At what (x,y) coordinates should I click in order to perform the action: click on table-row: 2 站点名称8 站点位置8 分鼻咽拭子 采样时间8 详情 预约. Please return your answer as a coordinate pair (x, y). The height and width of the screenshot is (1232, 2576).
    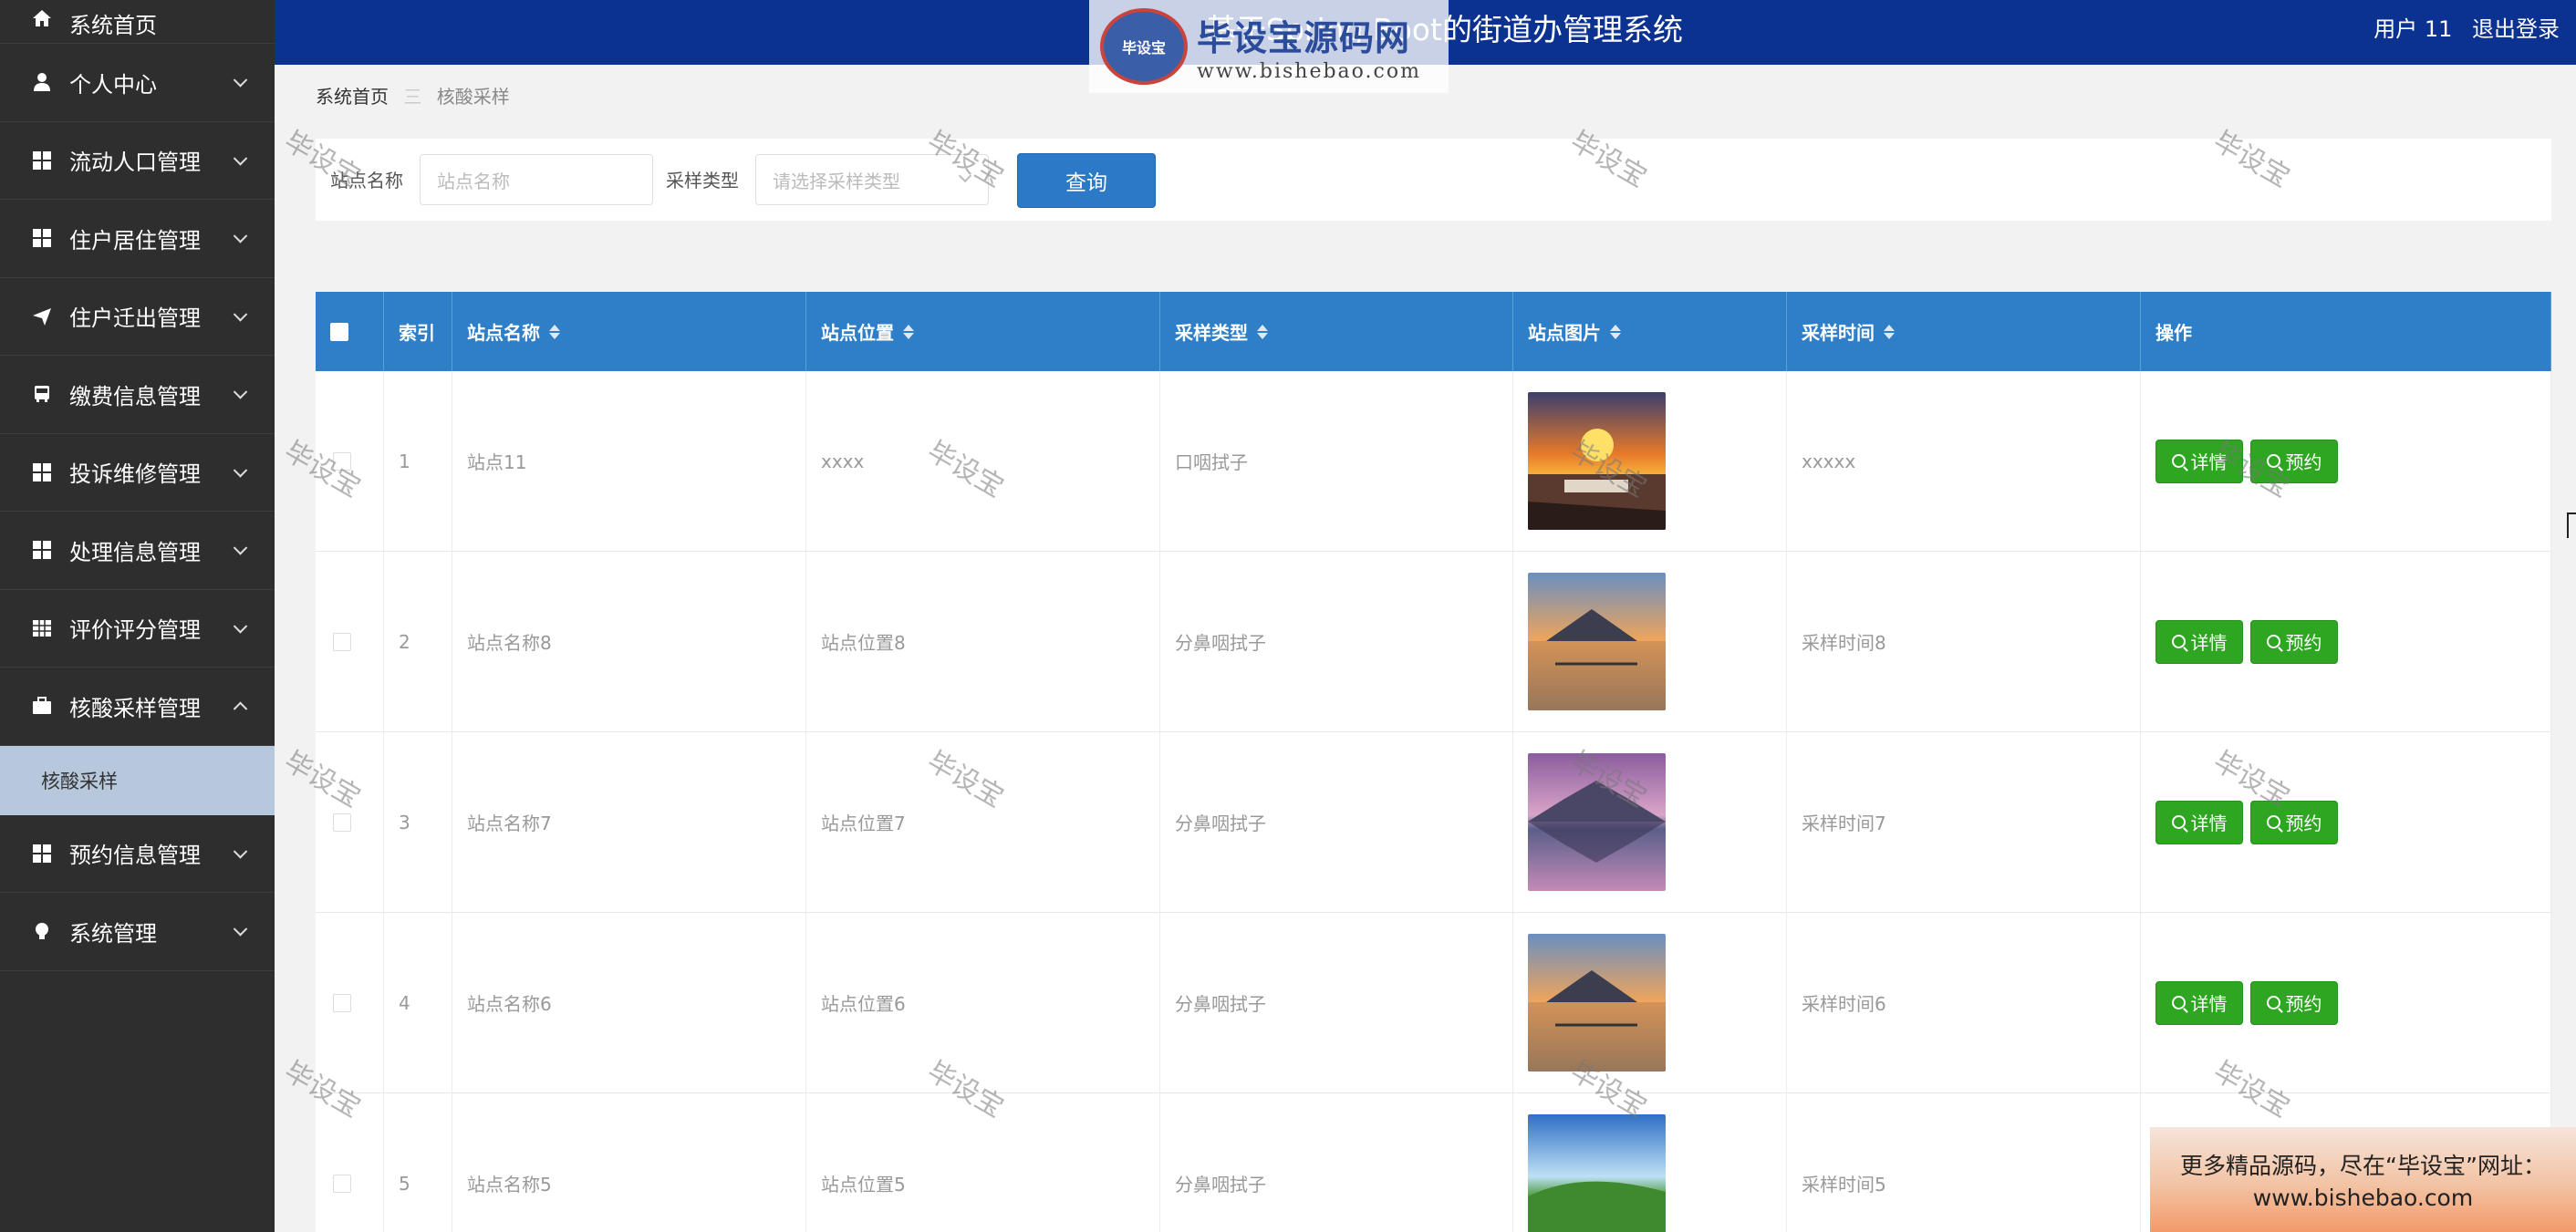
    Looking at the image, I should click on (1433, 642).